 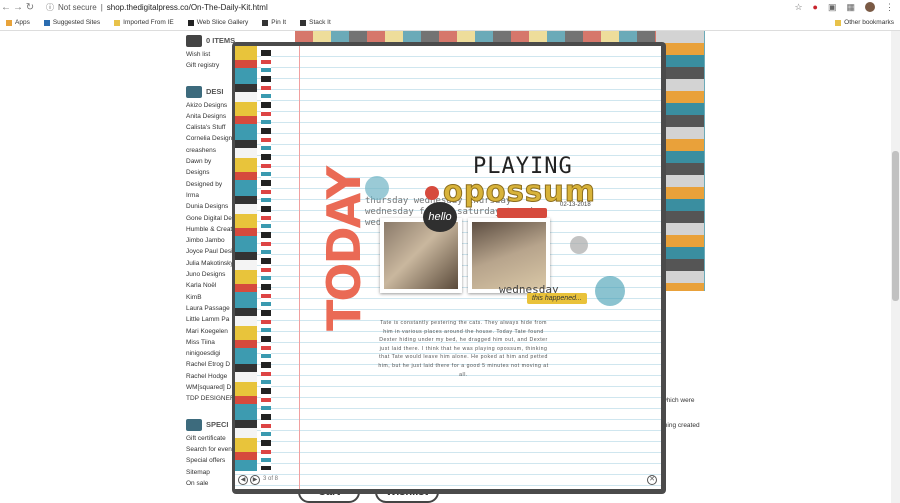 I want to click on cart-heading: 0 ITEMS, so click(x=211, y=41).